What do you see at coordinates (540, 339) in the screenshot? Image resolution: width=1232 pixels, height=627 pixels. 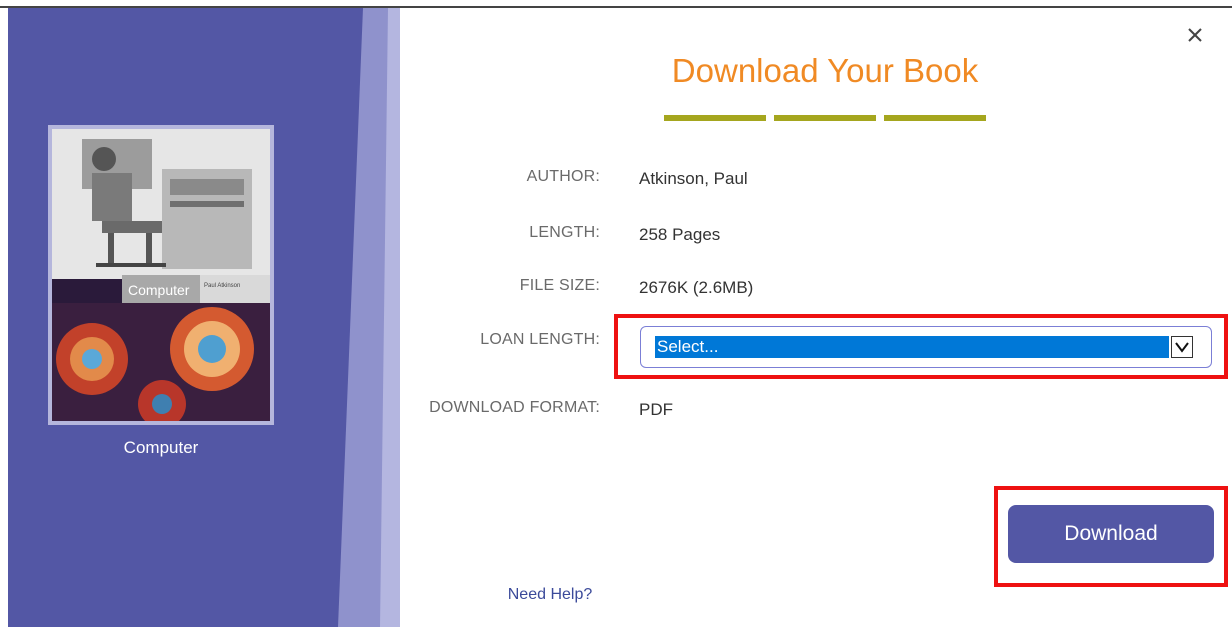 I see `loan-length-label: LOAN LENGTH:` at bounding box center [540, 339].